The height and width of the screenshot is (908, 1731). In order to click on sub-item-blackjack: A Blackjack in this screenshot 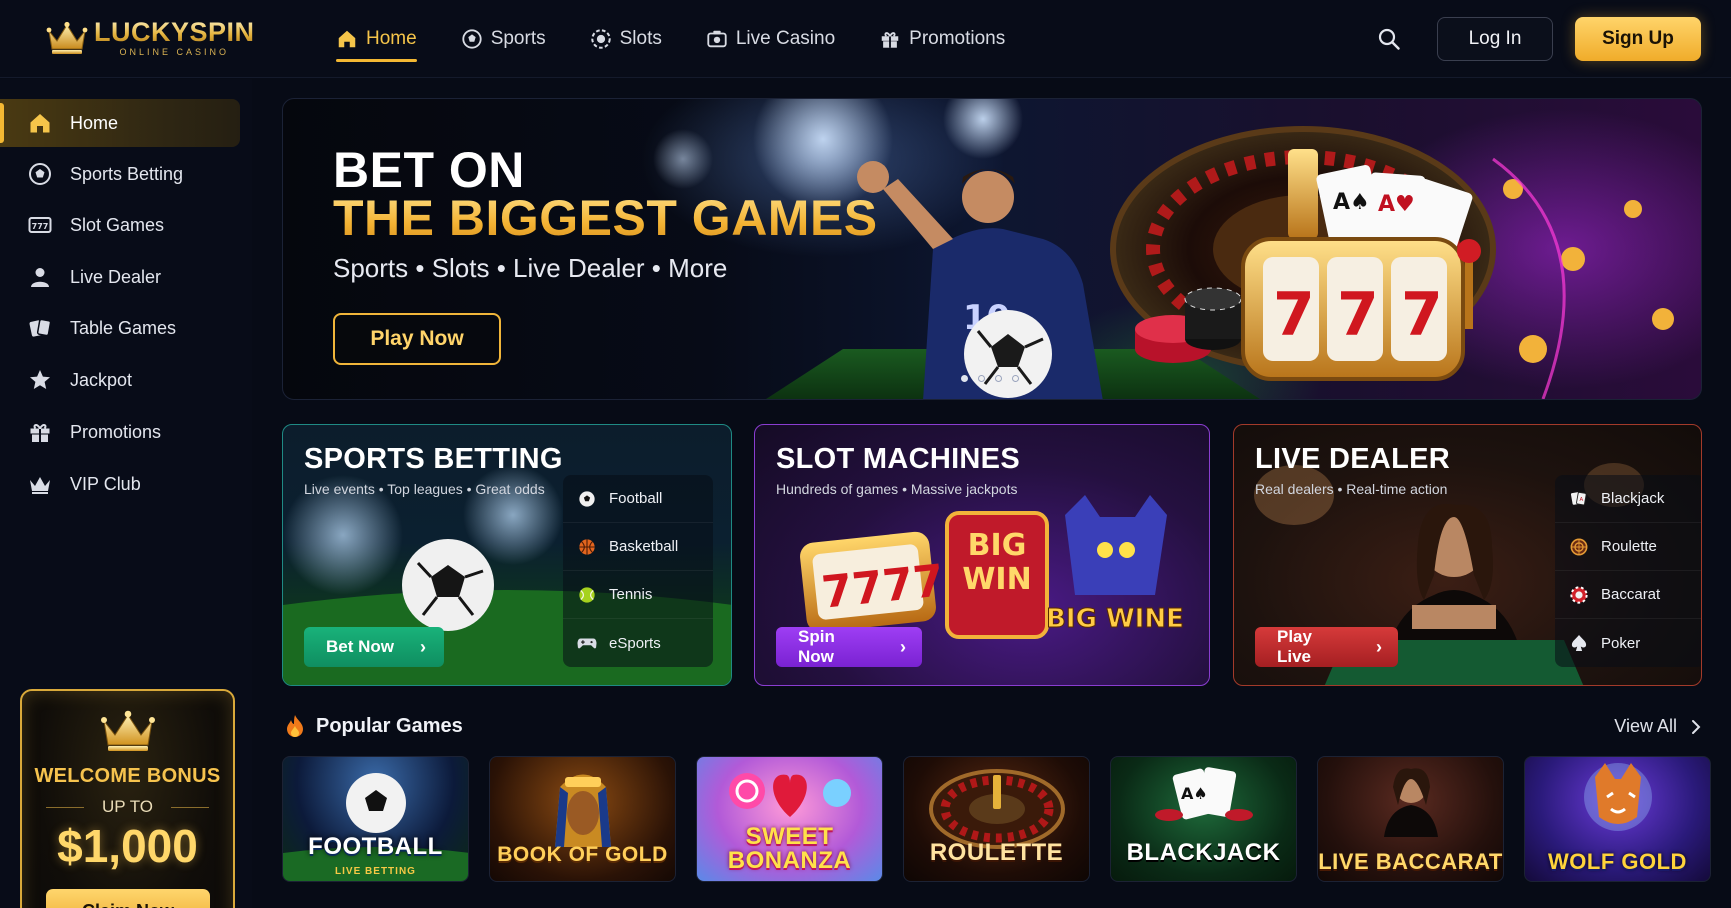, I will do `click(1628, 499)`.